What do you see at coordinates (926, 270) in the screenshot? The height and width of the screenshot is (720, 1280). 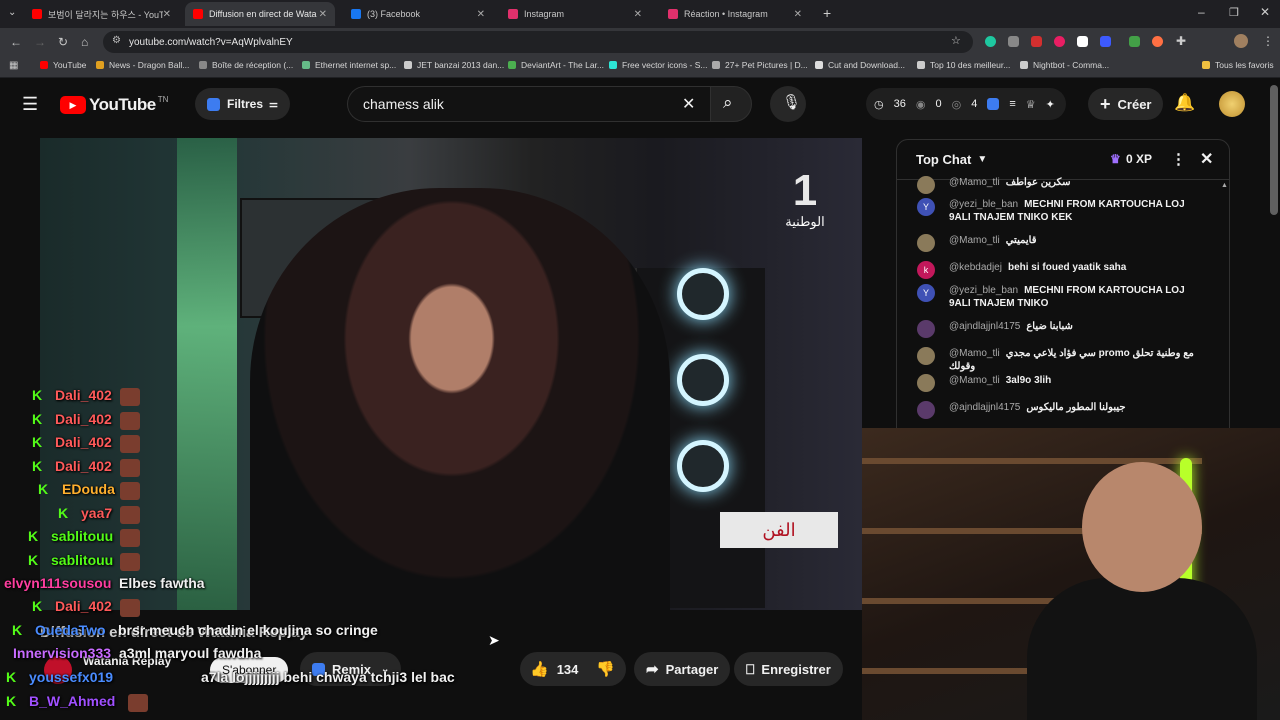 I see `chat-author-avatar: k` at bounding box center [926, 270].